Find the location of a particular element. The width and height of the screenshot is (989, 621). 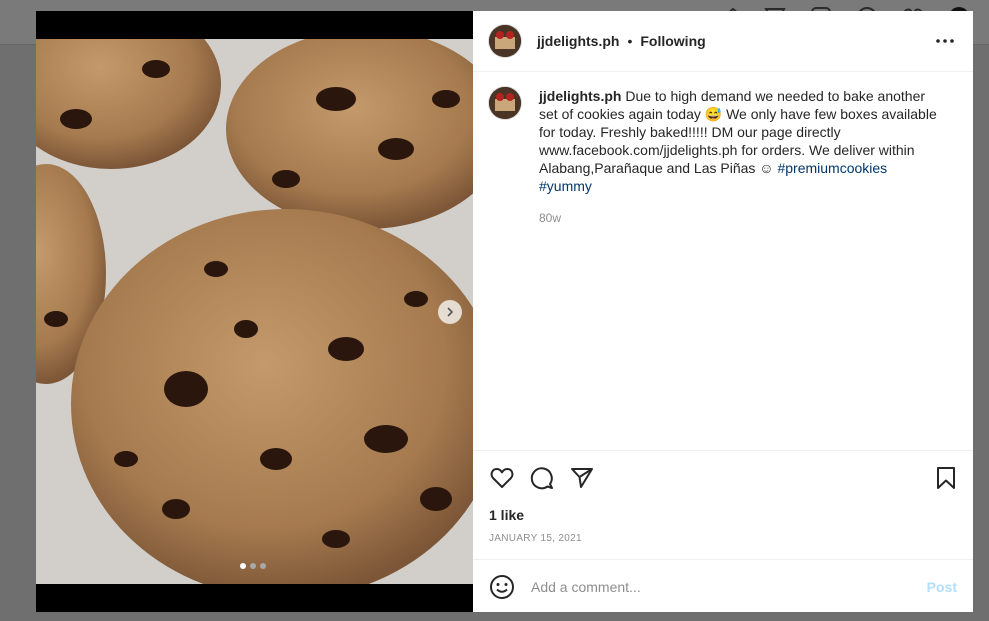

chevron-right-icon is located at coordinates (450, 312).